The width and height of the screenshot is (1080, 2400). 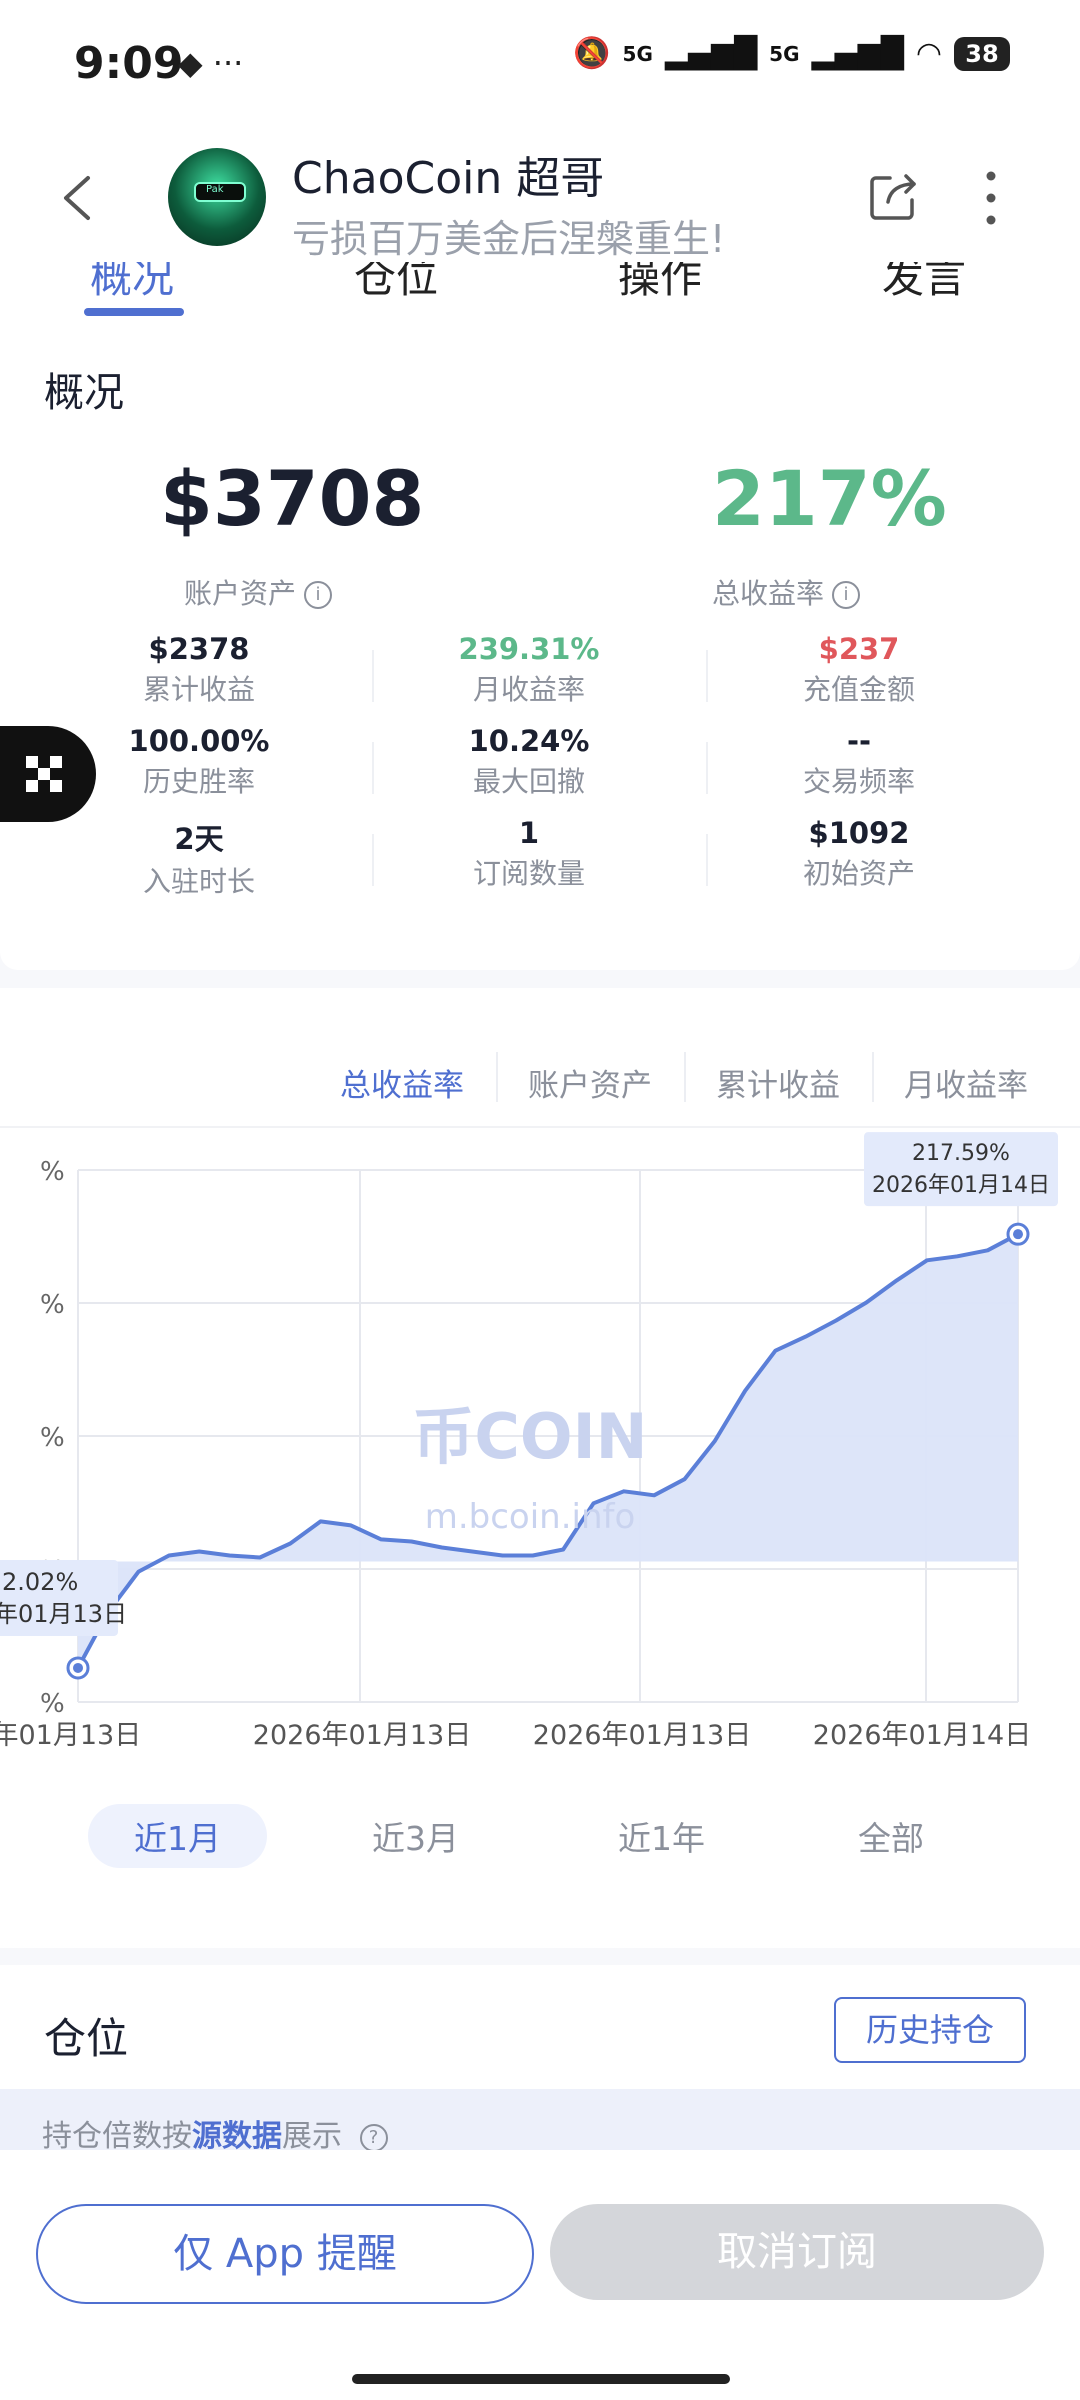 What do you see at coordinates (198, 689) in the screenshot?
I see `stat-label: 累计收益` at bounding box center [198, 689].